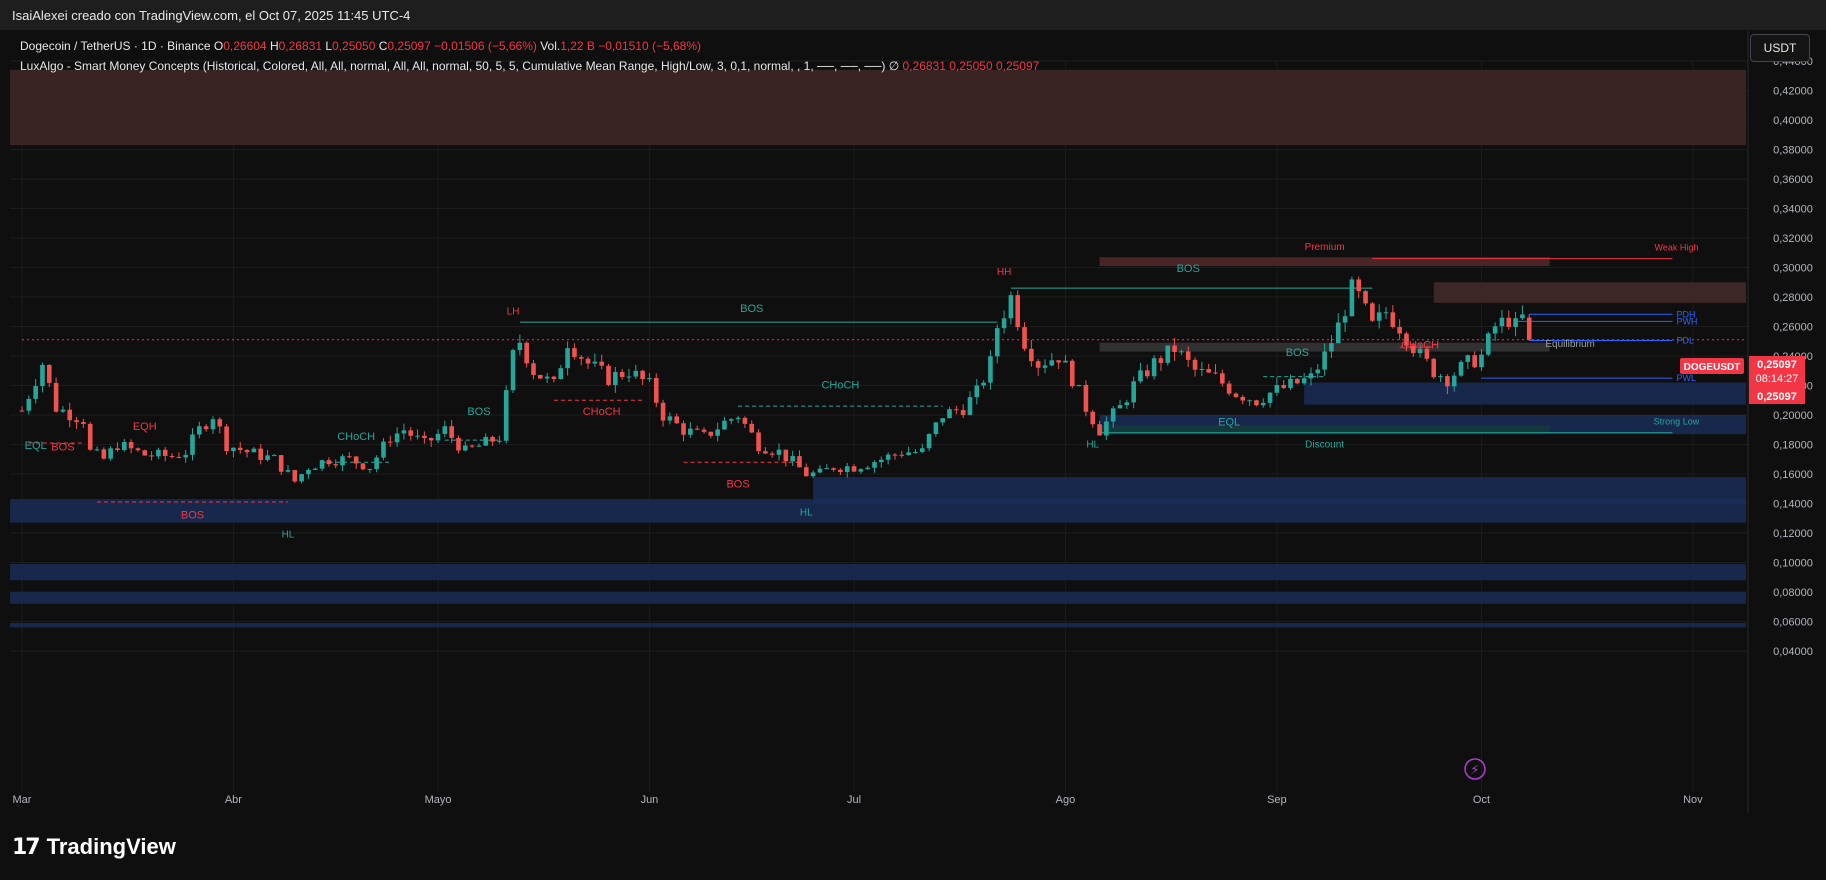 The width and height of the screenshot is (1826, 880). I want to click on footer, so click(913, 846).